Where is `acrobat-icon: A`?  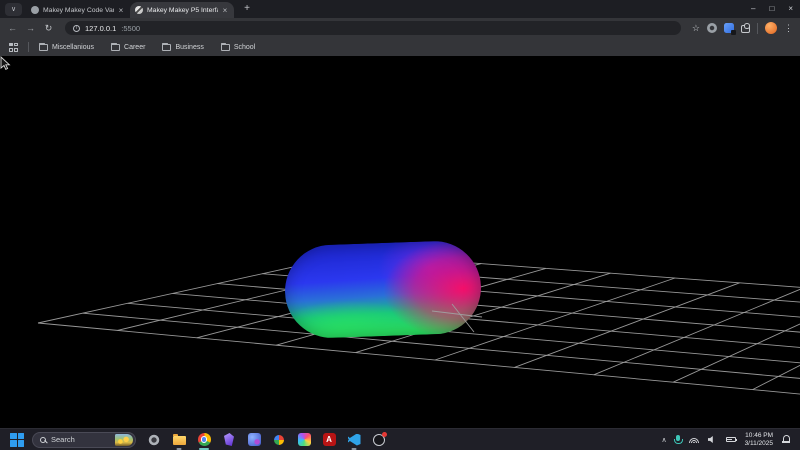
acrobat-icon: A is located at coordinates (329, 439).